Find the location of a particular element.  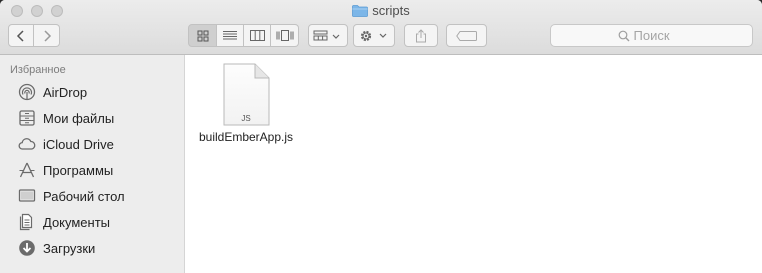

js-file-icon: JS is located at coordinates (246, 94).